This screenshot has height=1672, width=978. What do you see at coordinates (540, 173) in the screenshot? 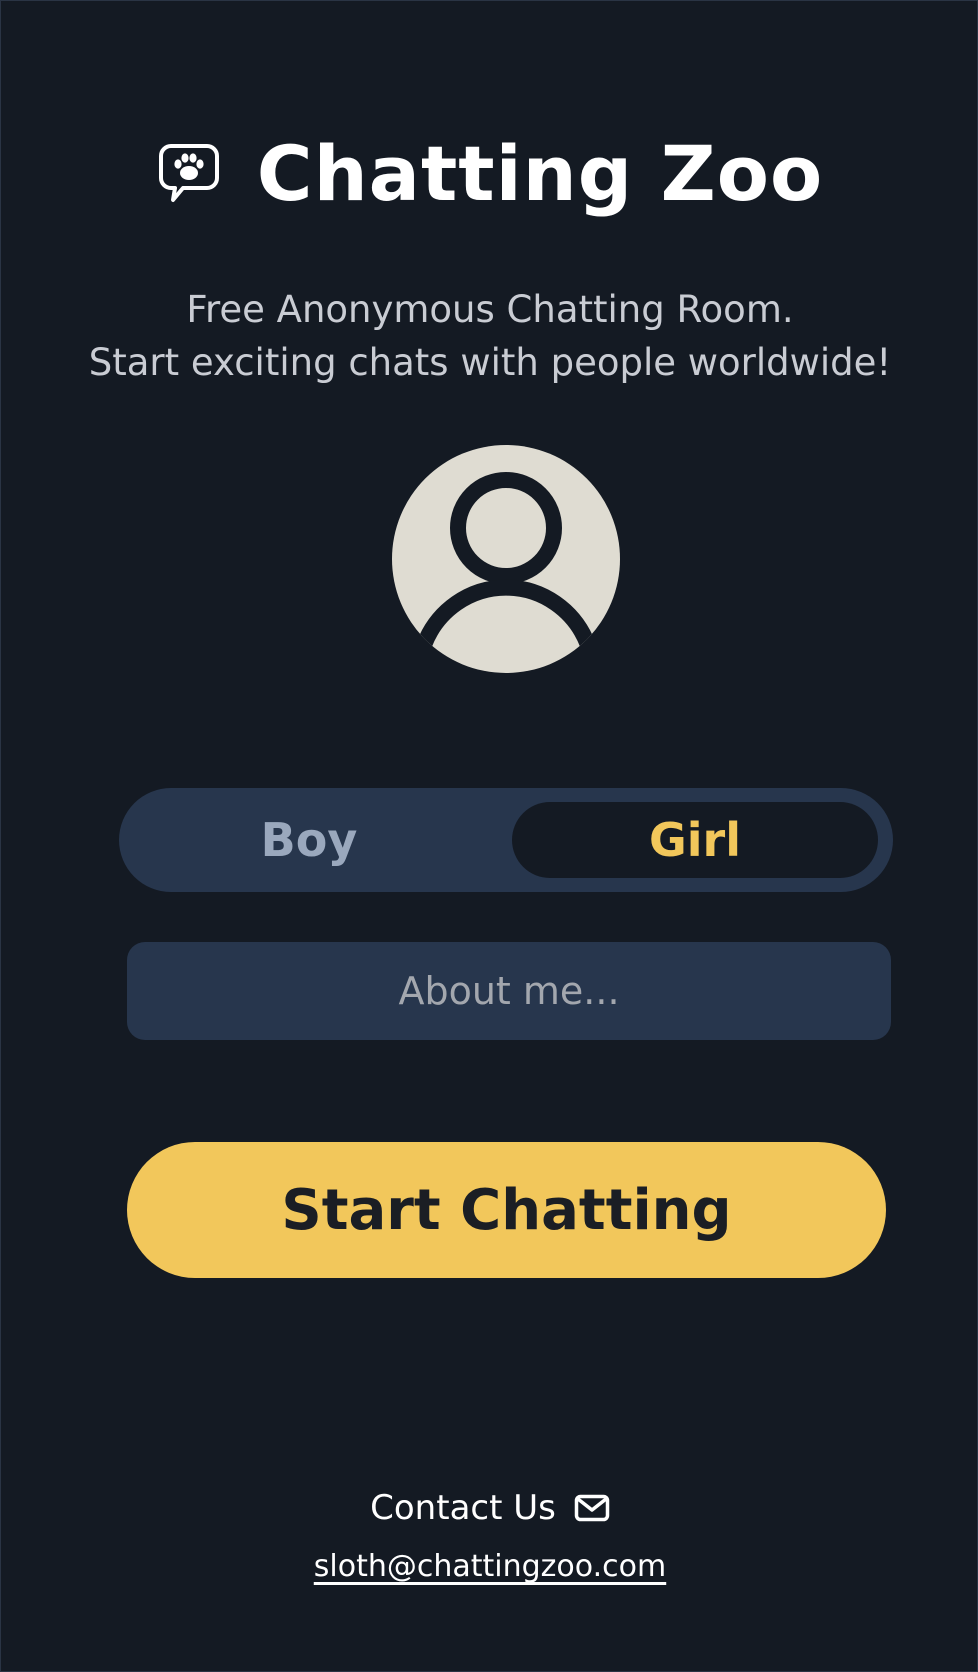
I see `app-title: Chatting Zoo` at bounding box center [540, 173].